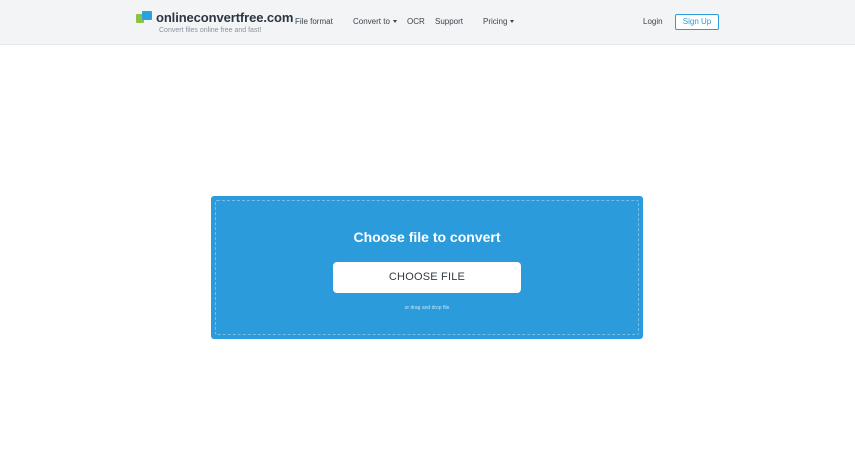 The image size is (855, 449). Describe the element at coordinates (427, 308) in the screenshot. I see `drag-drop-hint: or drag and drop file` at that location.